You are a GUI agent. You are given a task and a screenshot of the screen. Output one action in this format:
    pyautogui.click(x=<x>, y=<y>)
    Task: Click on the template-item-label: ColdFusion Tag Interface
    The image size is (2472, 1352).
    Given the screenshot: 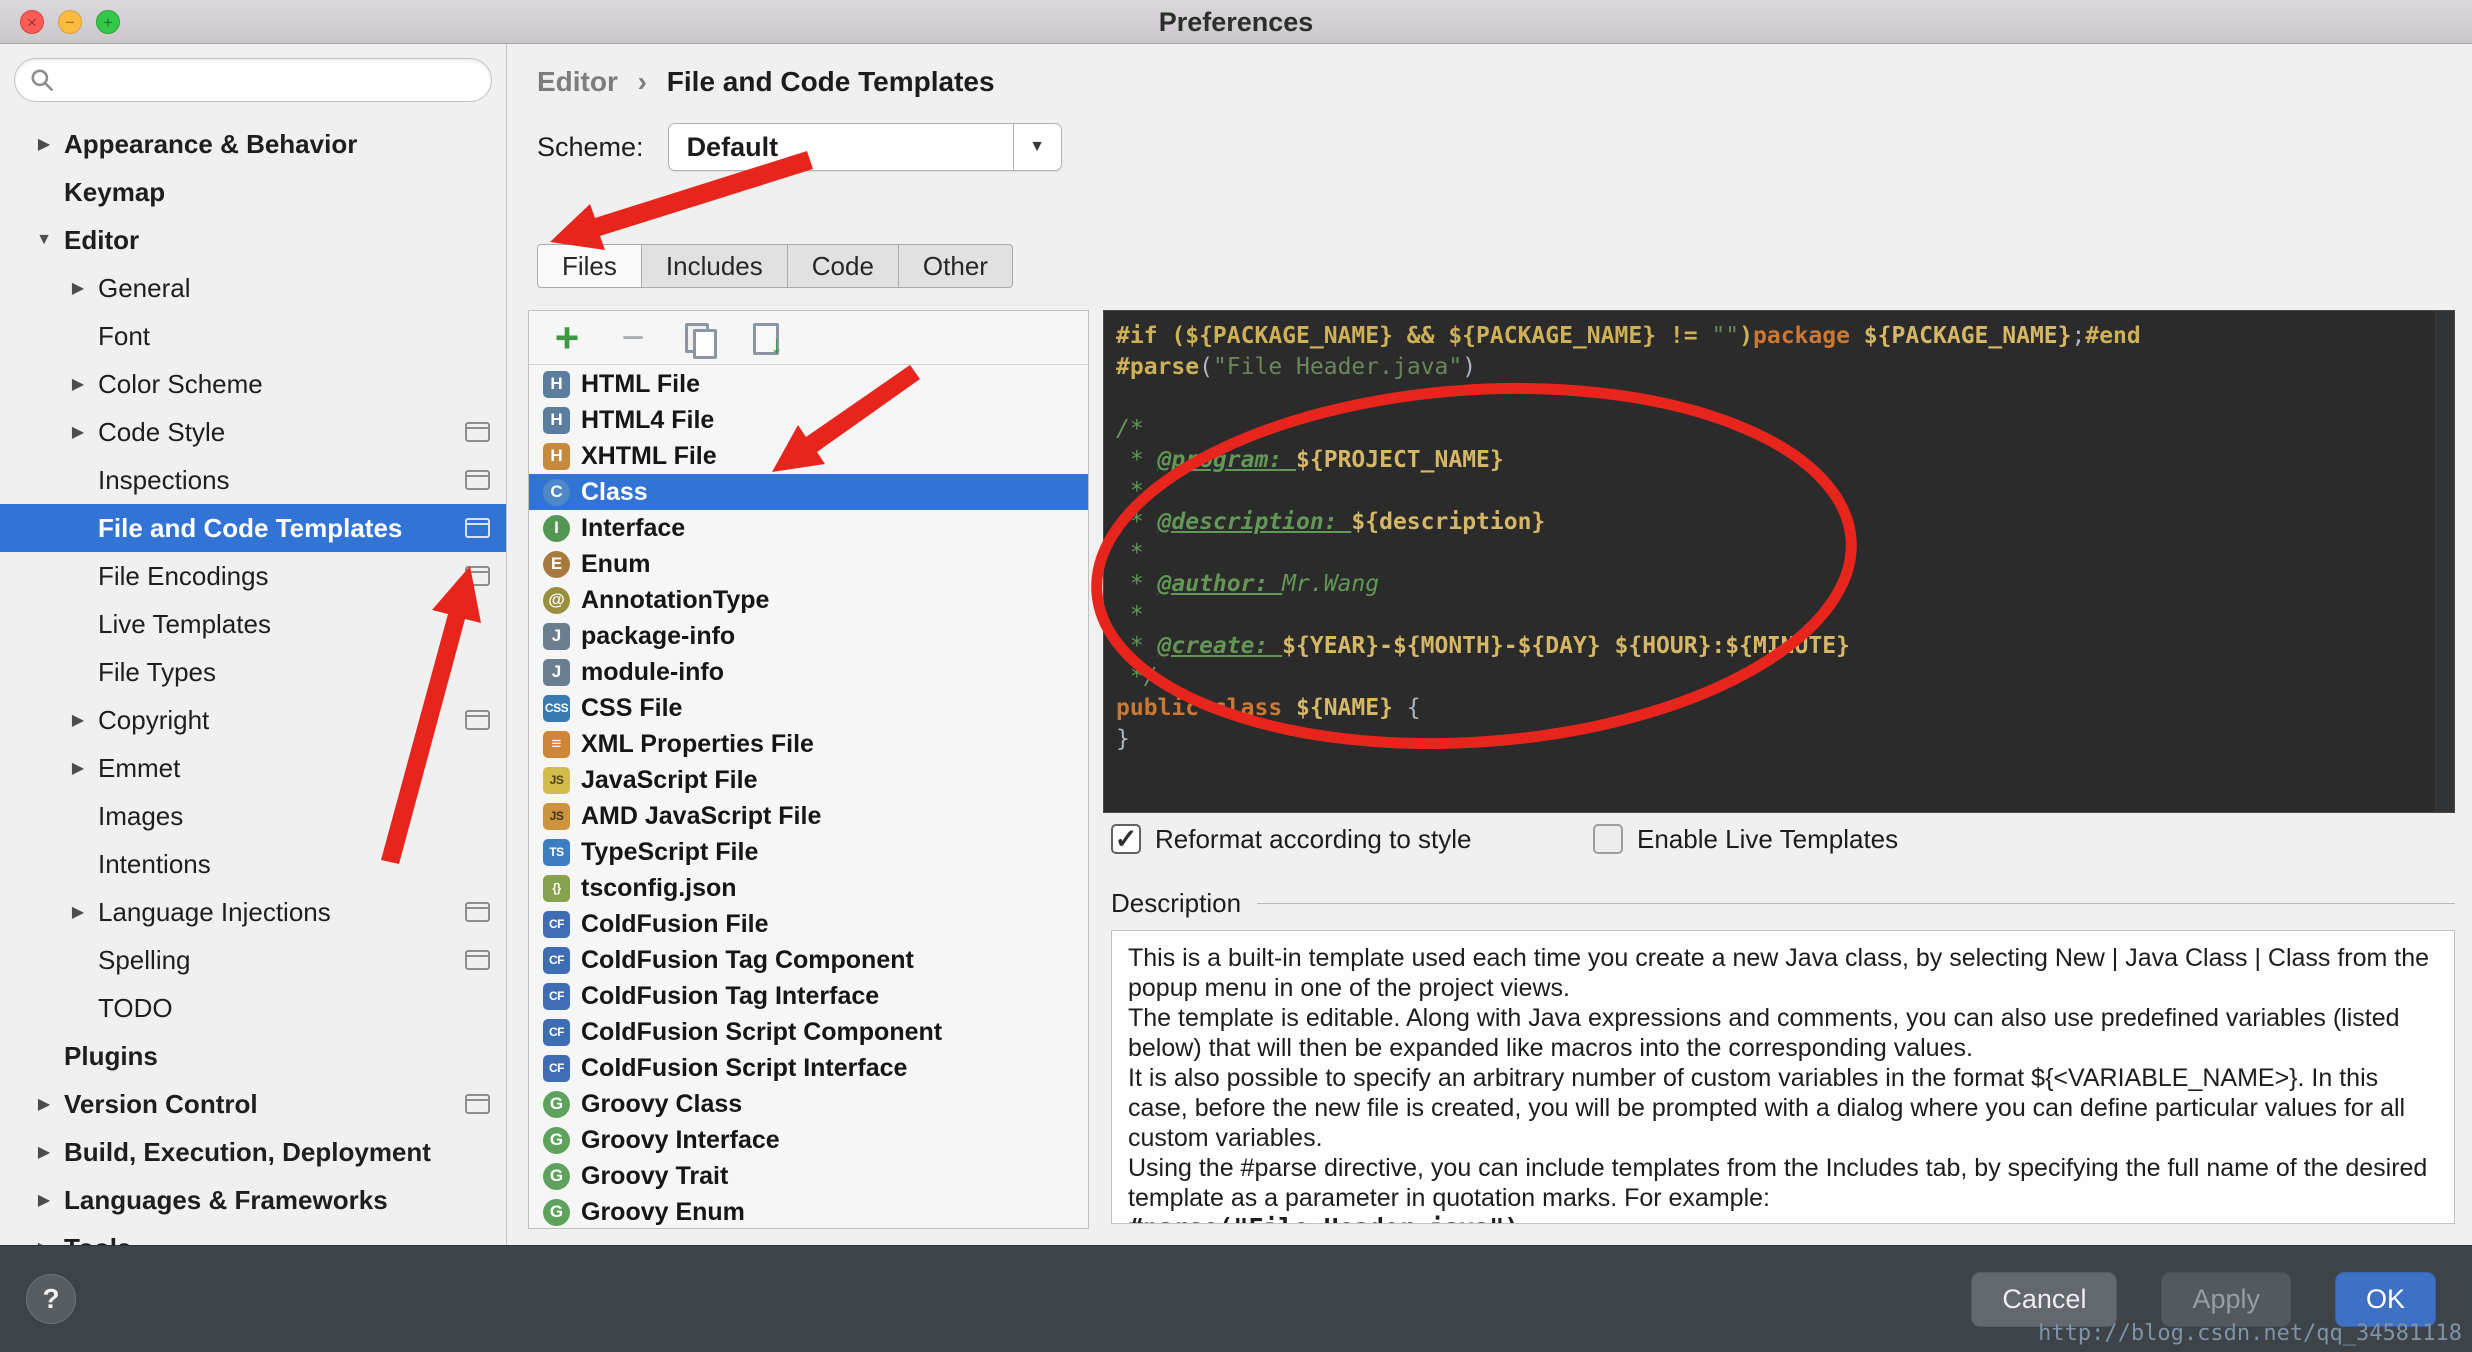 What is the action you would take?
    pyautogui.click(x=730, y=995)
    